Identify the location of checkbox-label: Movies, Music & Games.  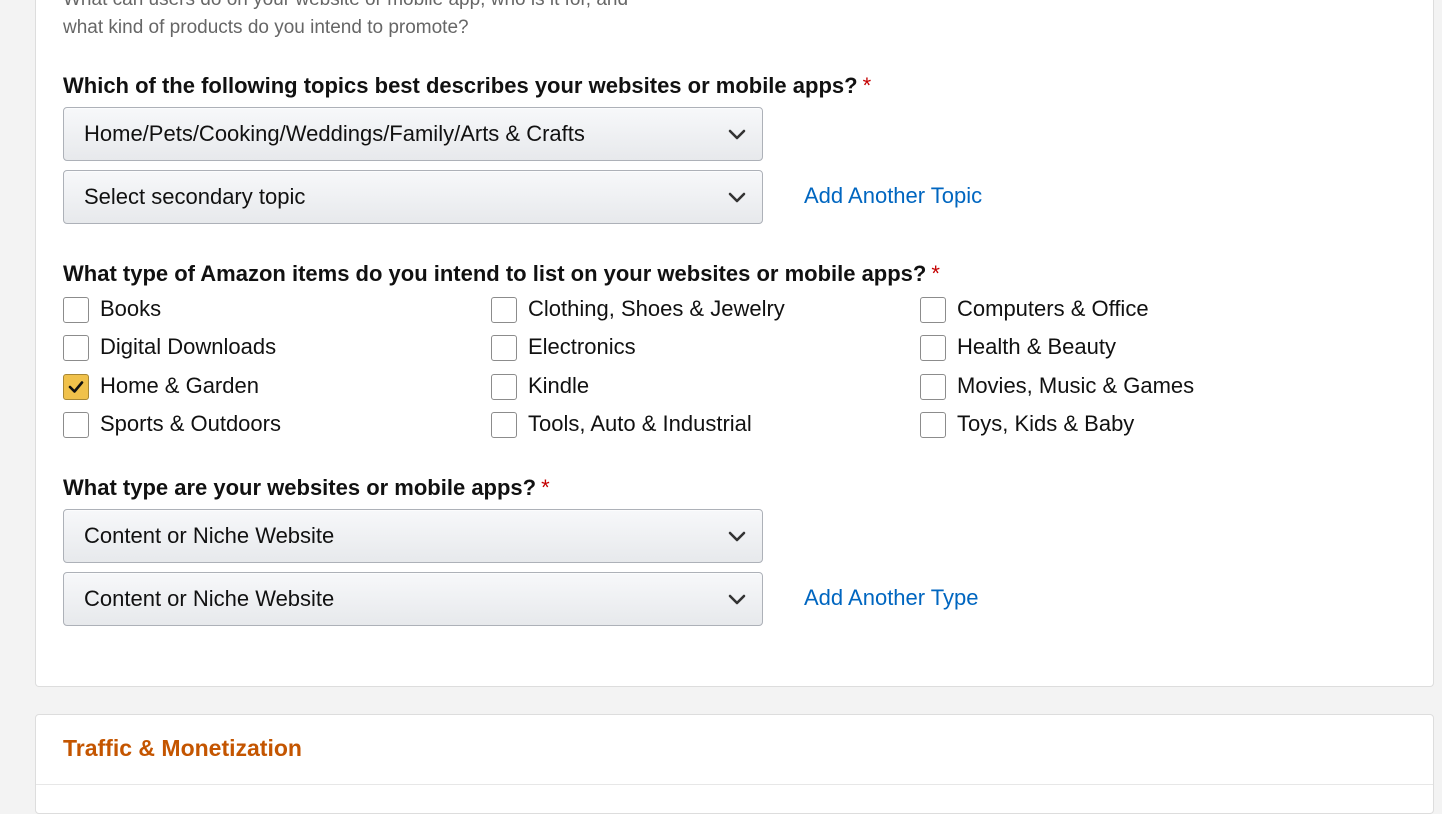
(1076, 385).